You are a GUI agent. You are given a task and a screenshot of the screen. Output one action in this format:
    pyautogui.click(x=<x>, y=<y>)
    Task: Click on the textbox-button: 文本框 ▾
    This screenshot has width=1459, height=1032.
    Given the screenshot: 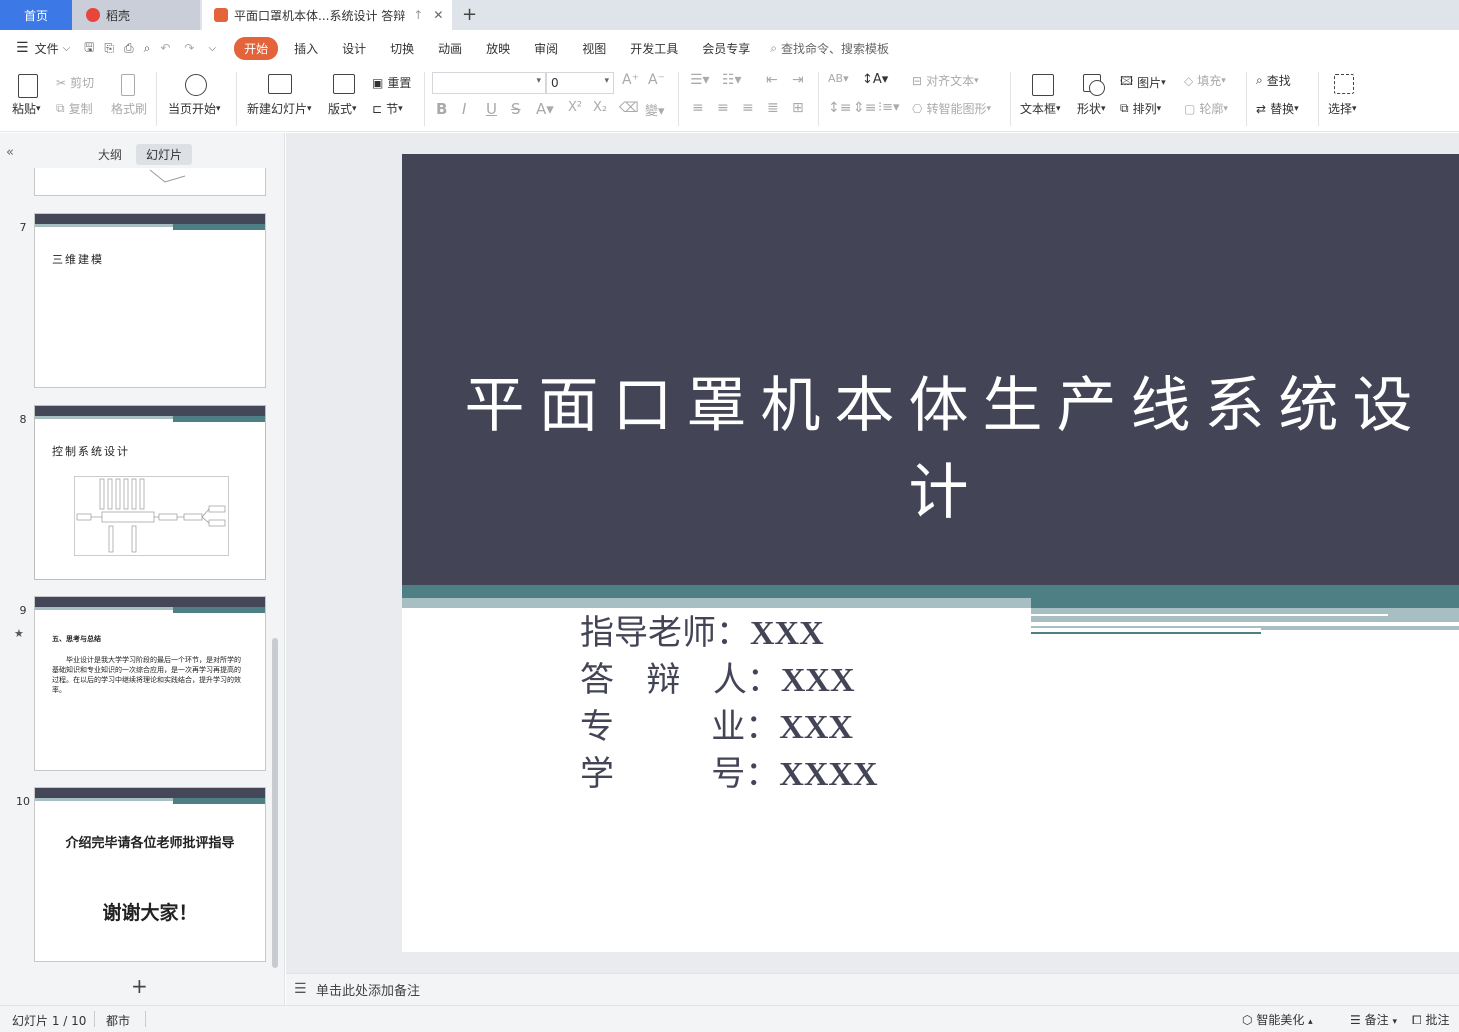 What is the action you would take?
    pyautogui.click(x=1040, y=108)
    